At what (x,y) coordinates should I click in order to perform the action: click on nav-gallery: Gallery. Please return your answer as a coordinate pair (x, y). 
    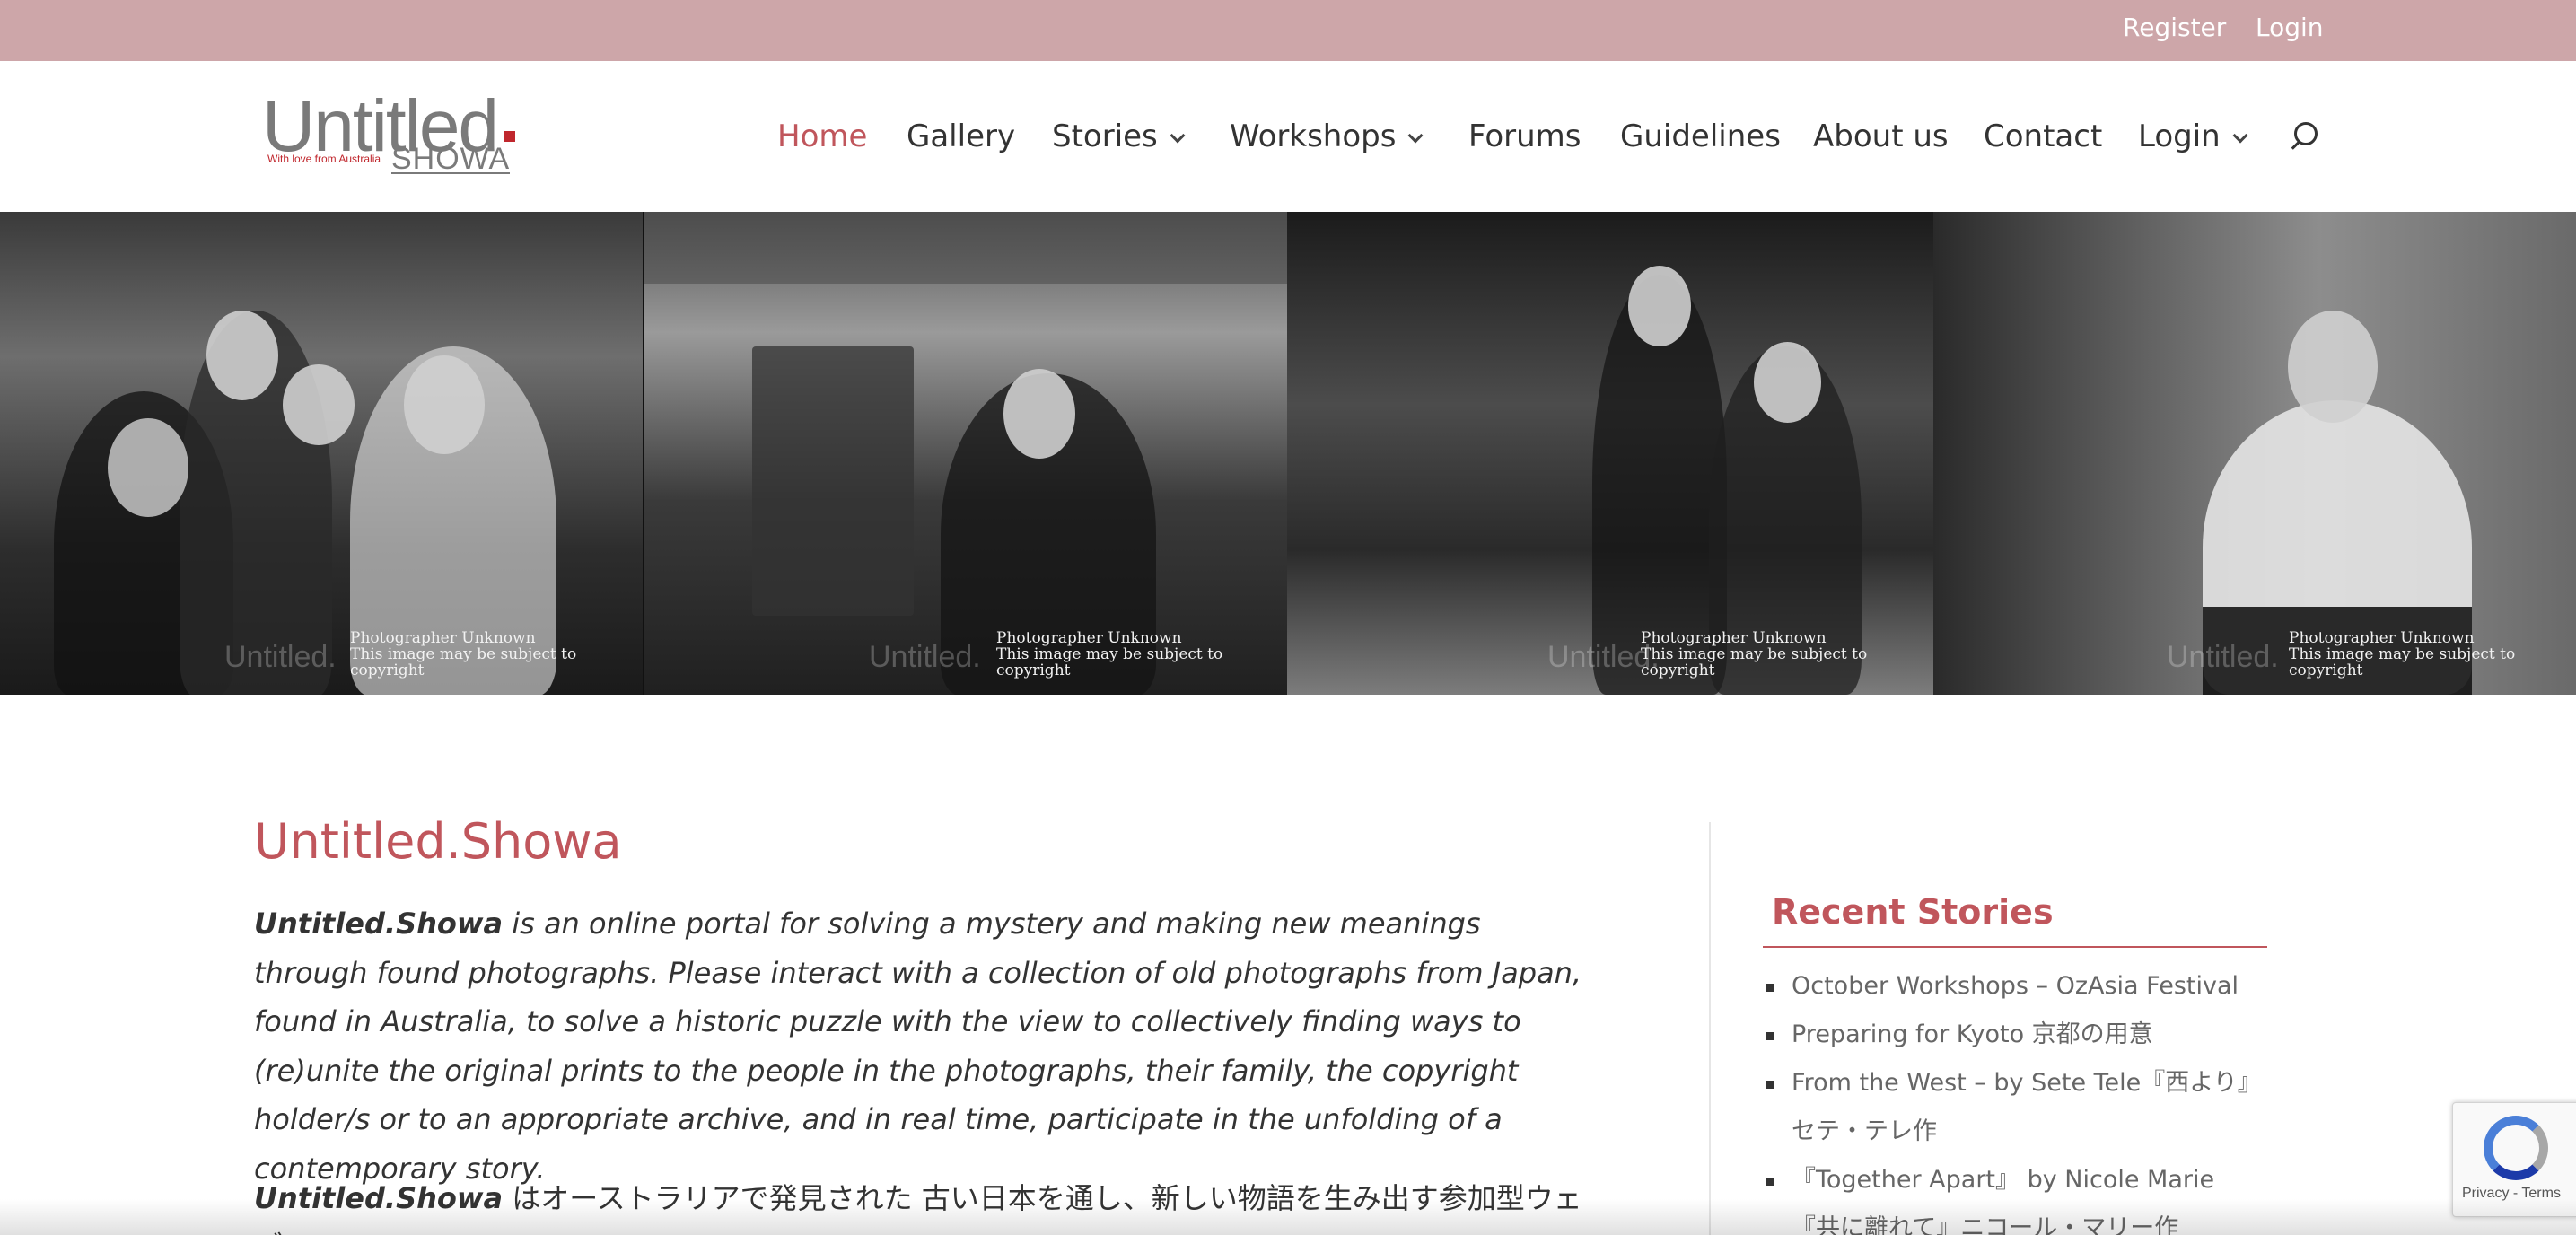
    Looking at the image, I should click on (961, 136).